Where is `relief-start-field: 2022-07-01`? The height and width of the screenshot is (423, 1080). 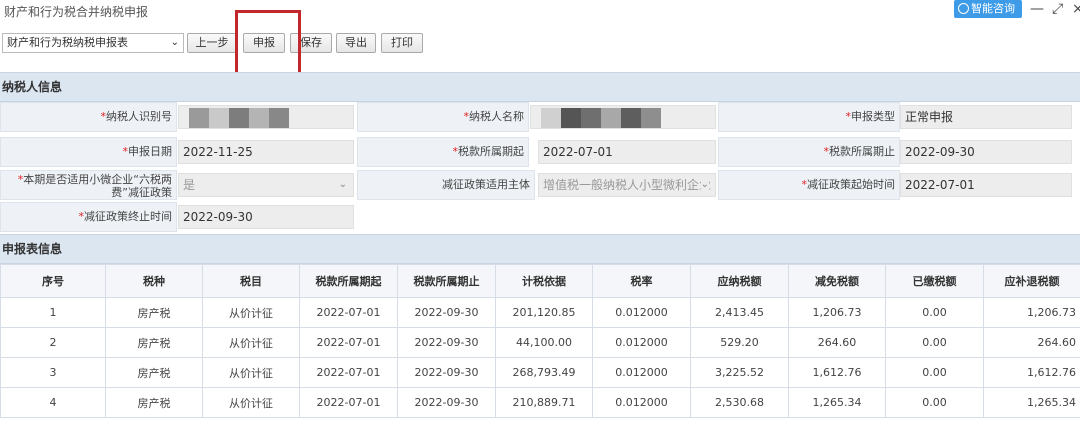 relief-start-field: 2022-07-01 is located at coordinates (986, 185).